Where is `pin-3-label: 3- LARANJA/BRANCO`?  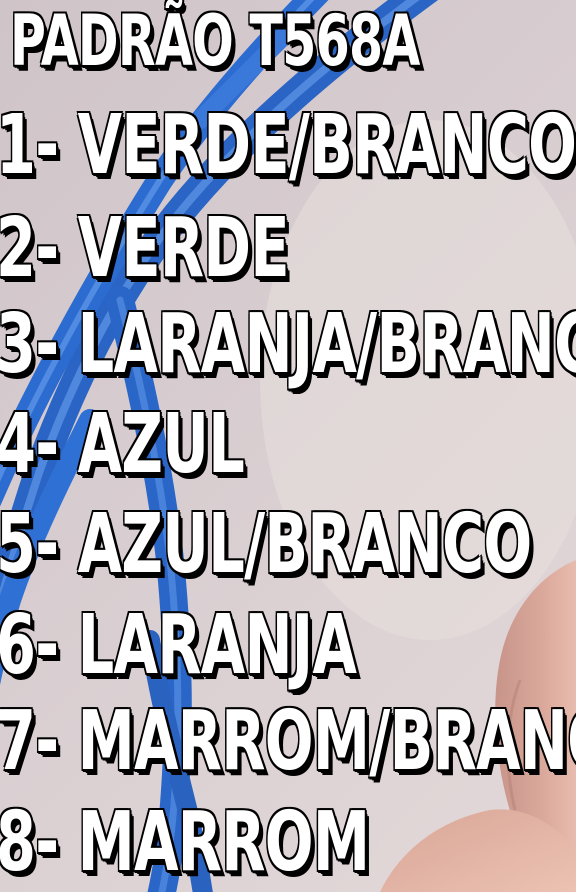
pin-3-label: 3- LARANJA/BRANCO is located at coordinates (288, 344).